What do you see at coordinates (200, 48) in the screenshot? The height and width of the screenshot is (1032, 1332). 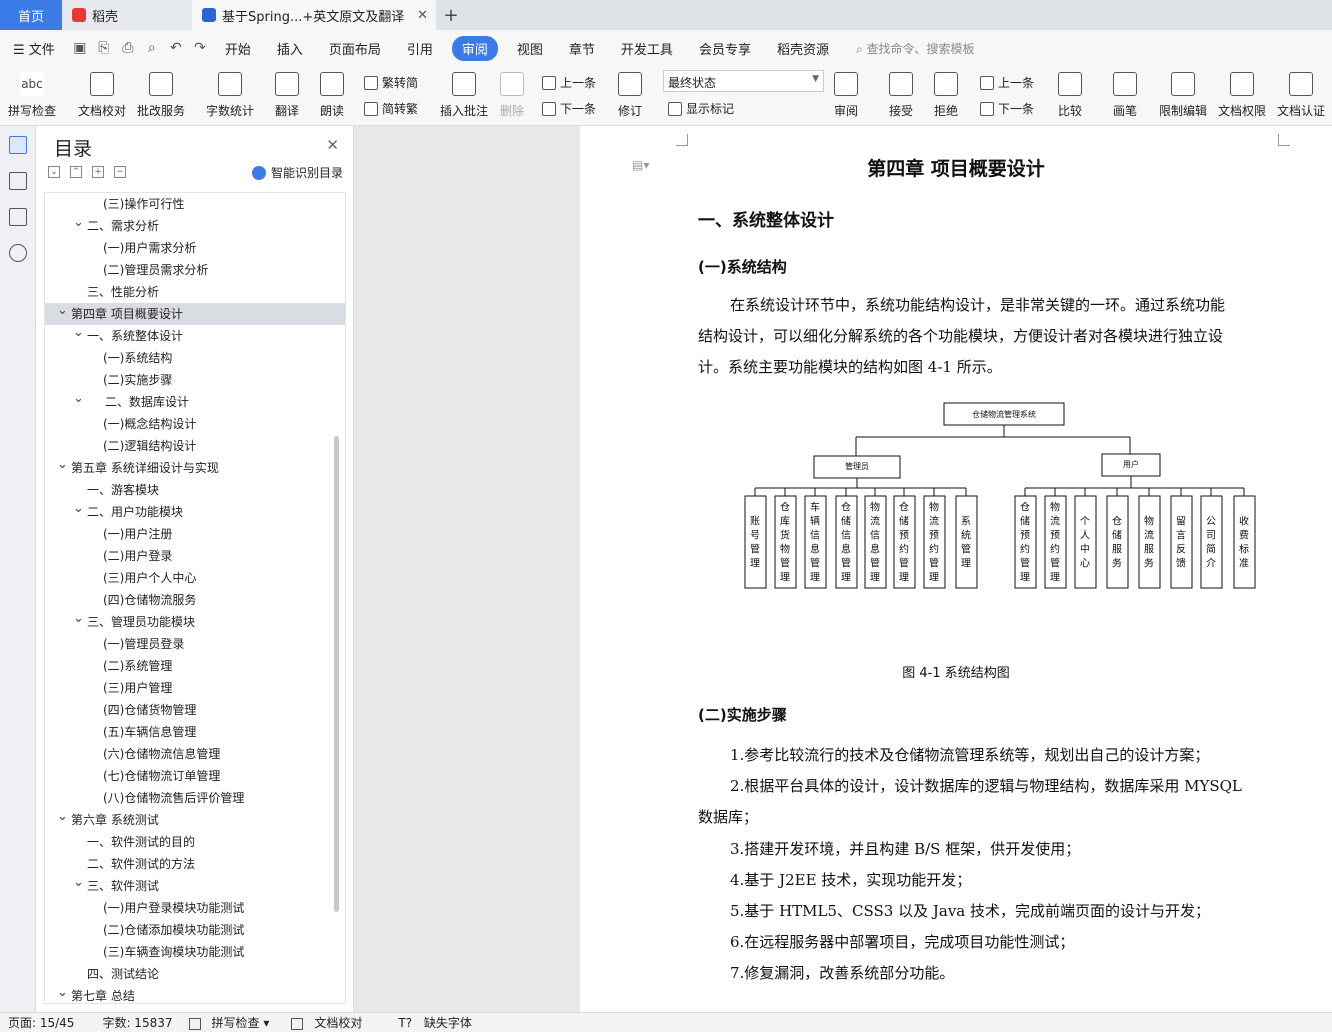 I see `redo-icon: ↷` at bounding box center [200, 48].